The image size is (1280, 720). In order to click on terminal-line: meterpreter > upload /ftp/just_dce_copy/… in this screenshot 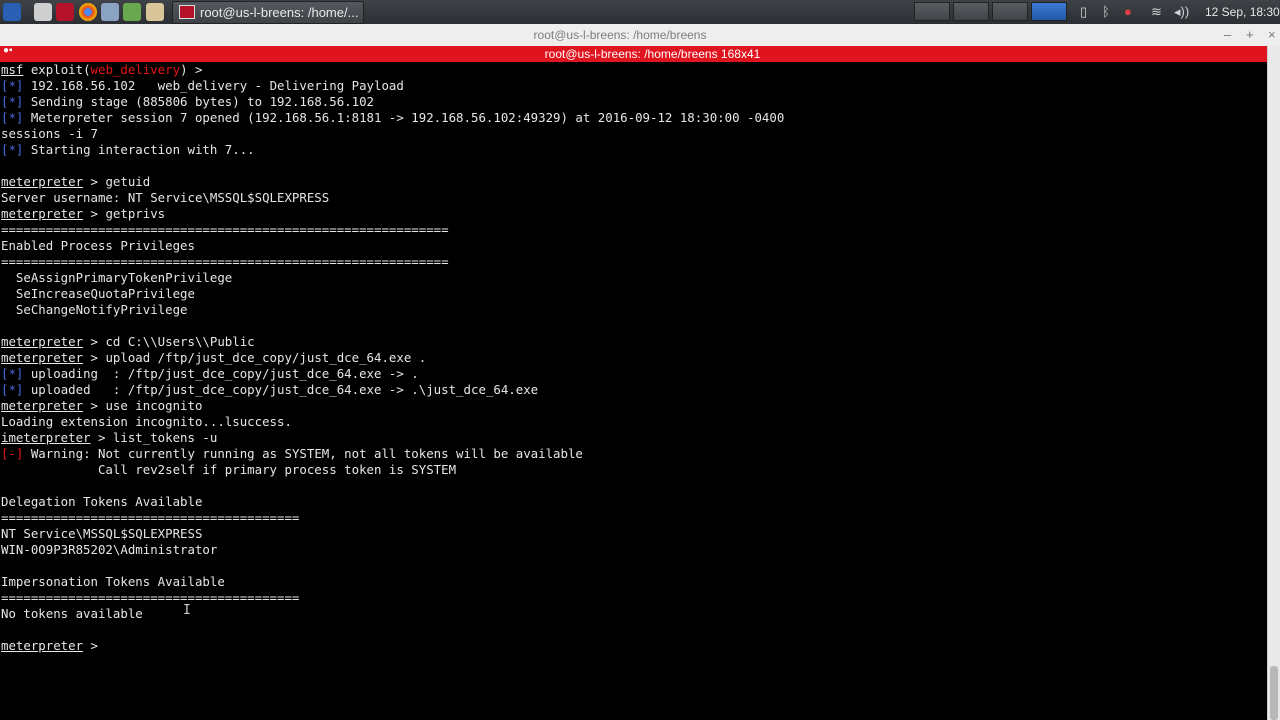, I will do `click(214, 357)`.